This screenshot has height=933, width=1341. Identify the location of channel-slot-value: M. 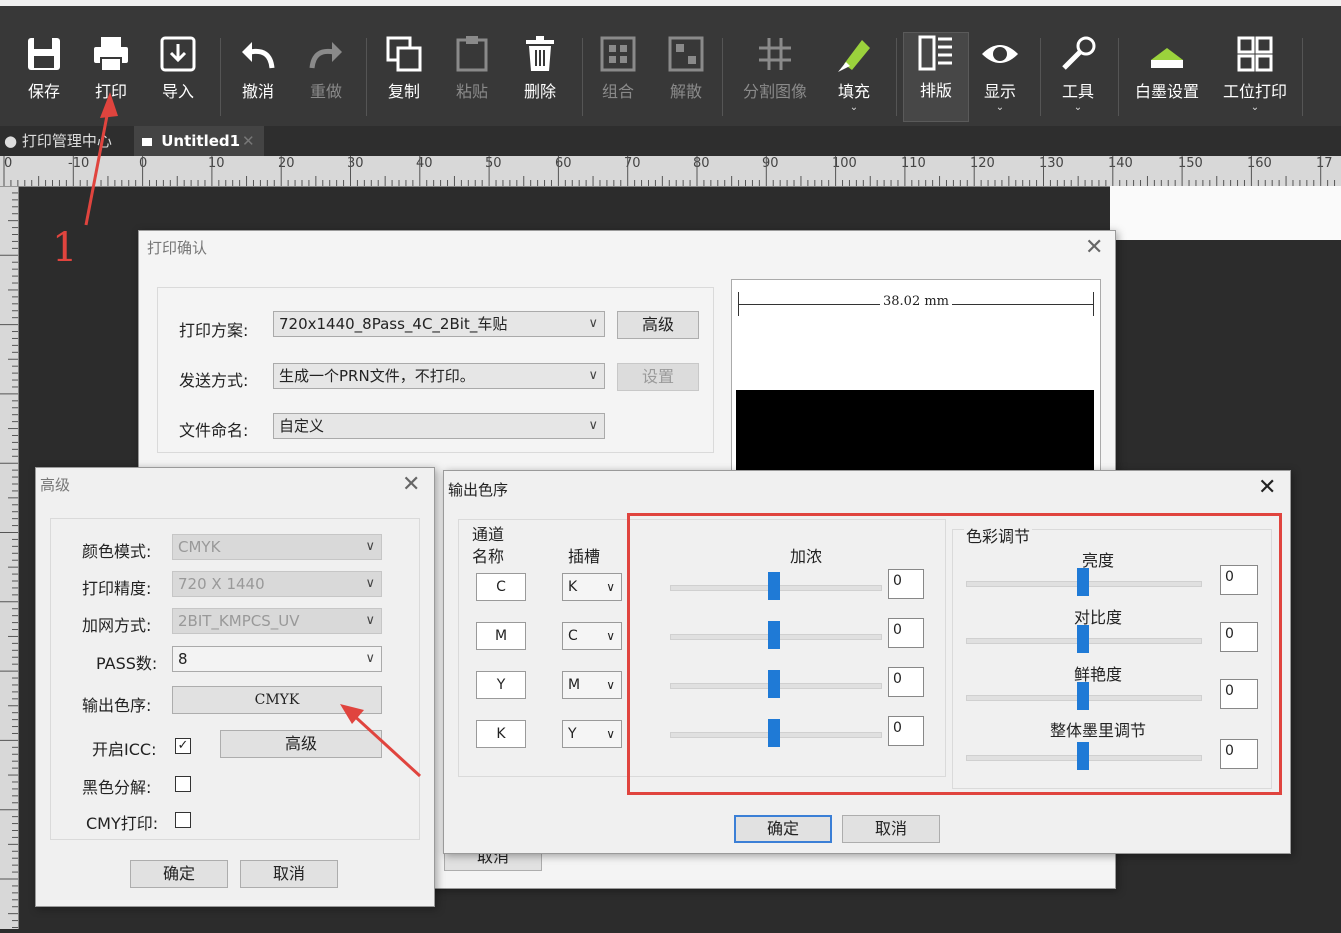
(574, 685).